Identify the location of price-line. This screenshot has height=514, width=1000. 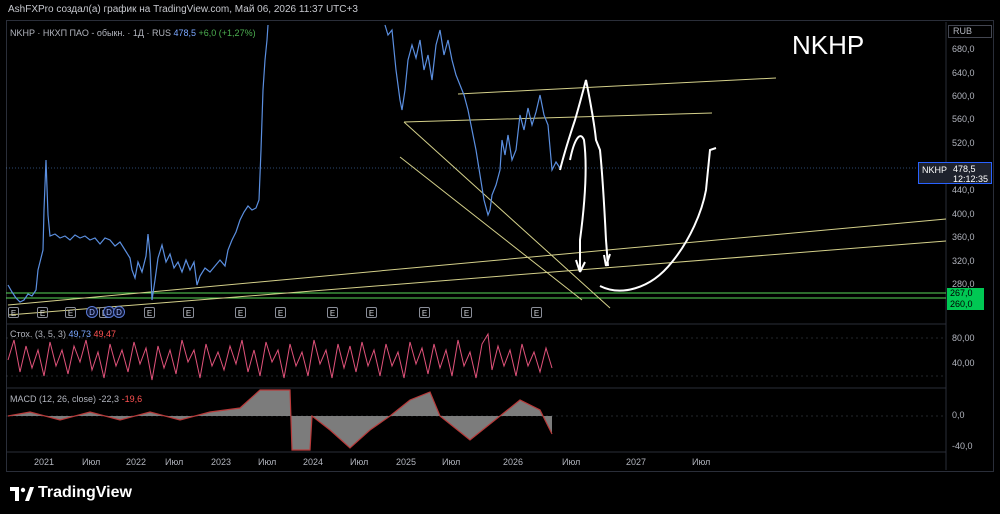
(138, 163).